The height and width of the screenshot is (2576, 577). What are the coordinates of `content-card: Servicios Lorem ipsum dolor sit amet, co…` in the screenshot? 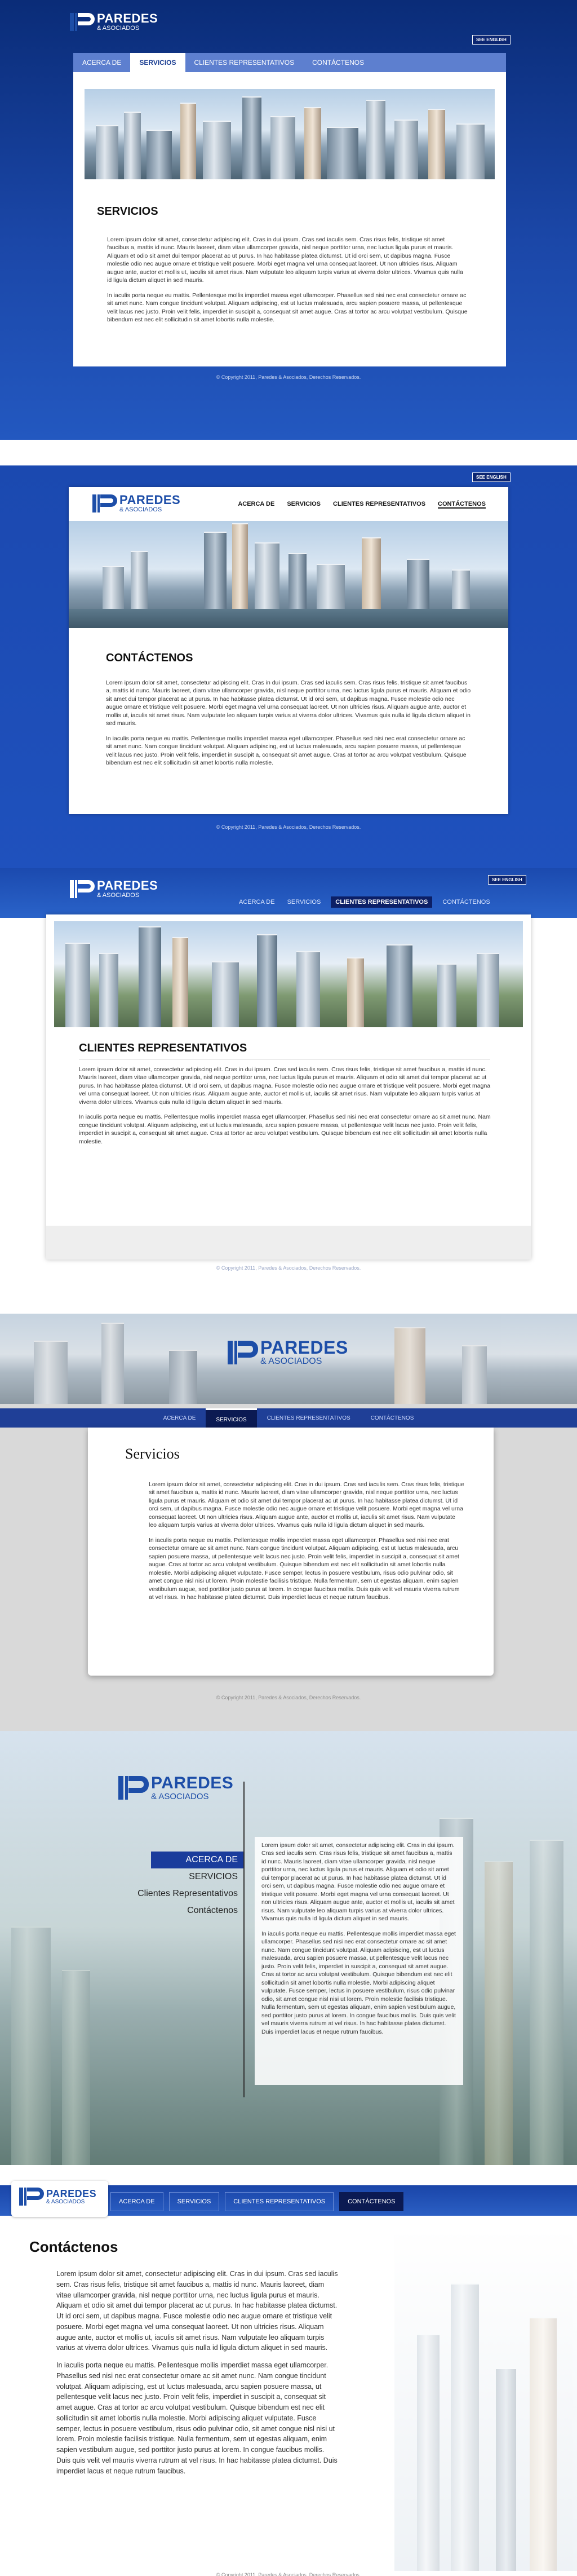 It's located at (291, 1552).